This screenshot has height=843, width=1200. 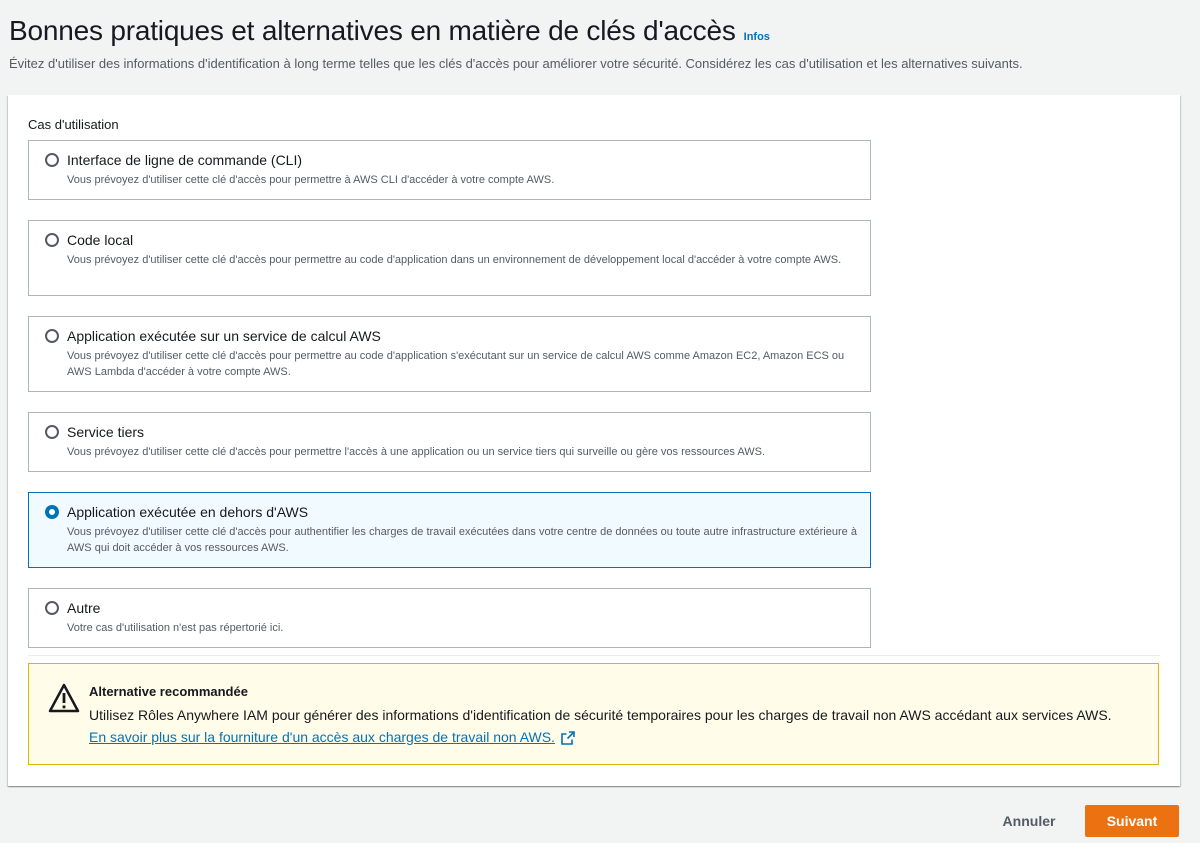 What do you see at coordinates (52, 336) in the screenshot?
I see `radio-aws-compute` at bounding box center [52, 336].